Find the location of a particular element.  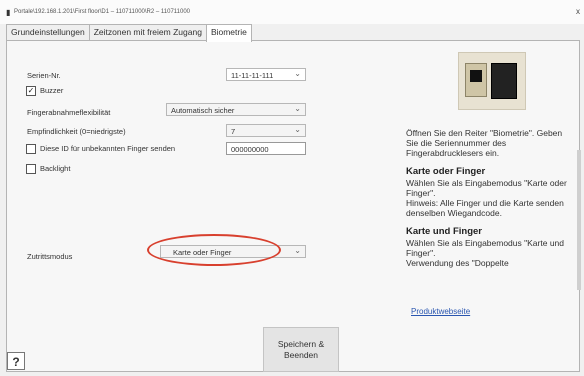

capture-label: Fingerabnahmeflexibilität is located at coordinates (69, 112).